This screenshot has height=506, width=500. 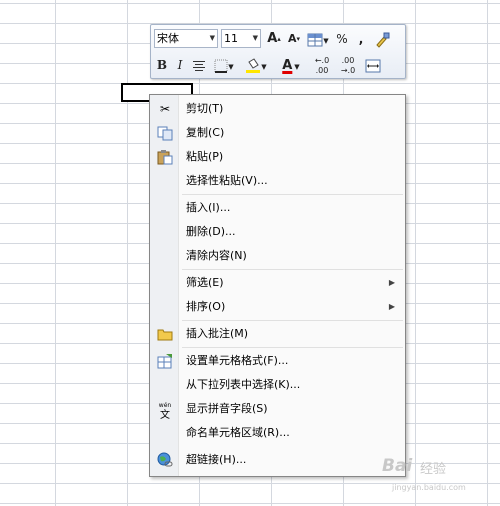 I want to click on menu-item-label: 插入批注(M), so click(x=217, y=333).